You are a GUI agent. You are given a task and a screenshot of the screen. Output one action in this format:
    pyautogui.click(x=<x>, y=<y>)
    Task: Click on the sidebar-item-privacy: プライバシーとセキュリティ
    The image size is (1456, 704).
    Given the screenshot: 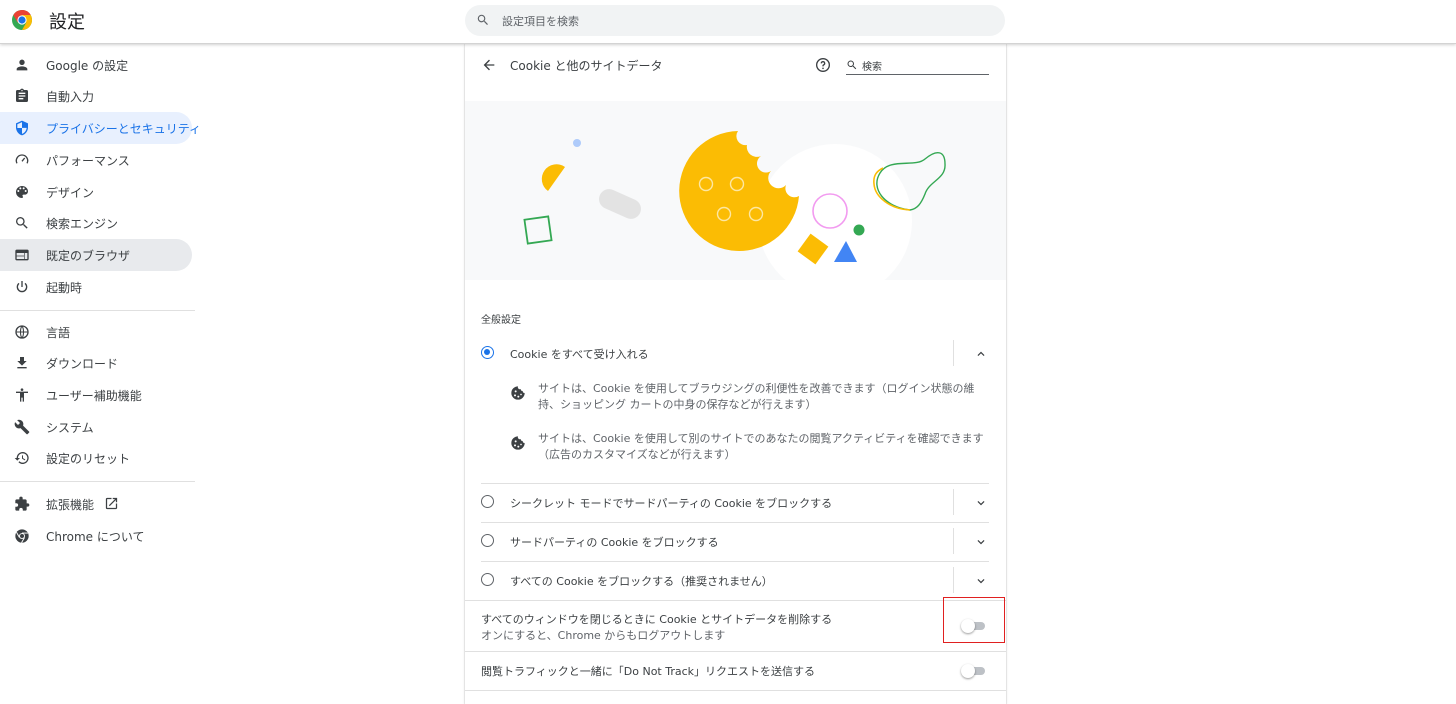 What is the action you would take?
    pyautogui.click(x=100, y=128)
    